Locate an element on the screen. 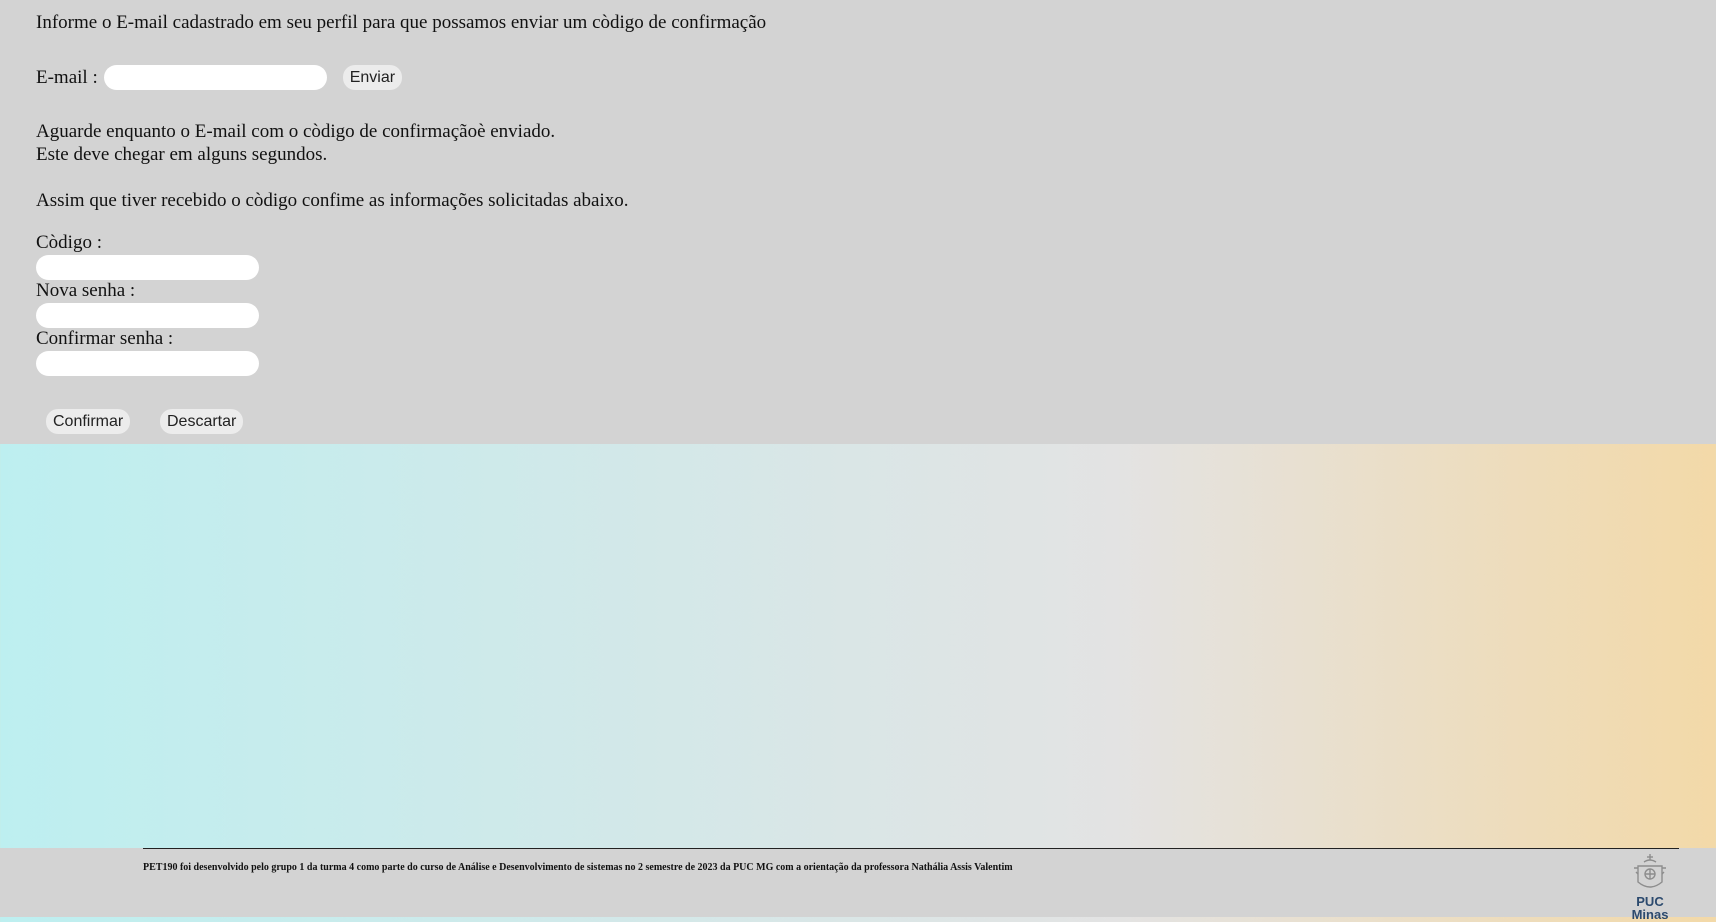  send-button: Enviar is located at coordinates (372, 77).